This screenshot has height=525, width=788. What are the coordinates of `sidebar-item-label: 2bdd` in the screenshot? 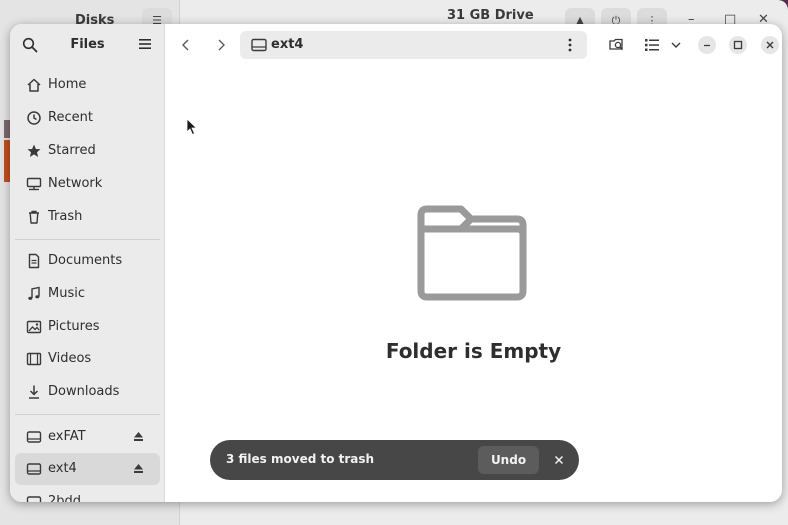 It's located at (65, 498).